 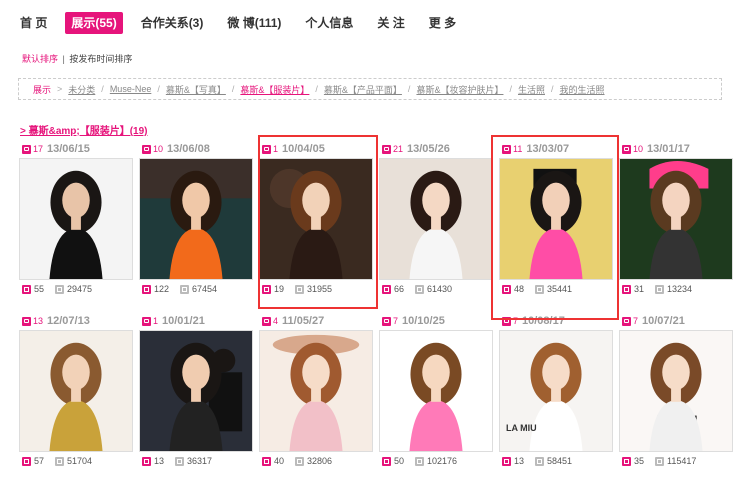 I want to click on photo-card: 7 10/07/21 35 115417, so click(x=677, y=393).